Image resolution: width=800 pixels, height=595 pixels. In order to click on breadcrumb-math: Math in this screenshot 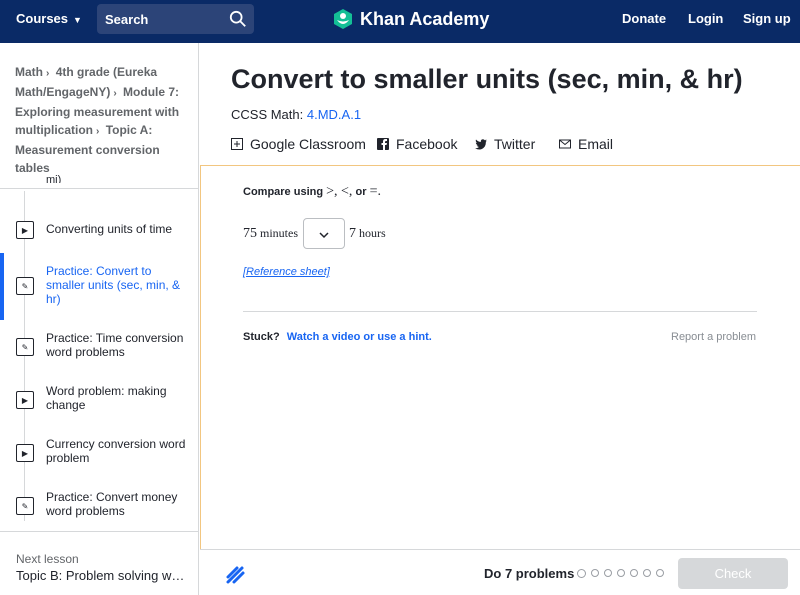, I will do `click(29, 72)`.